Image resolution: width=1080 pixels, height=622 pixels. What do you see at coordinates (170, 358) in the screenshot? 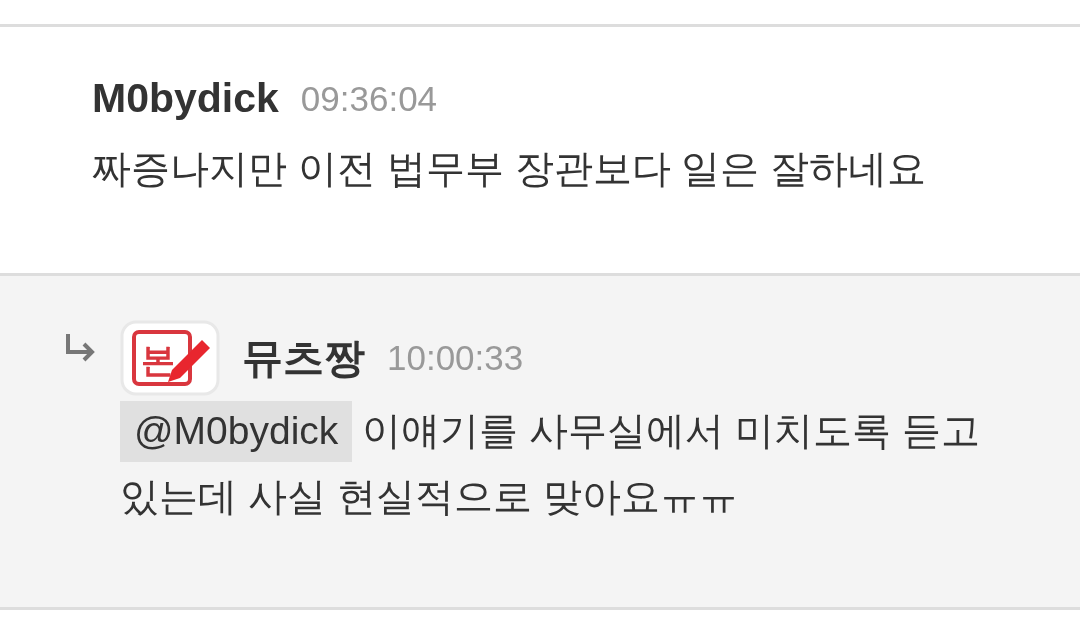
I see `badge-icon: 본` at bounding box center [170, 358].